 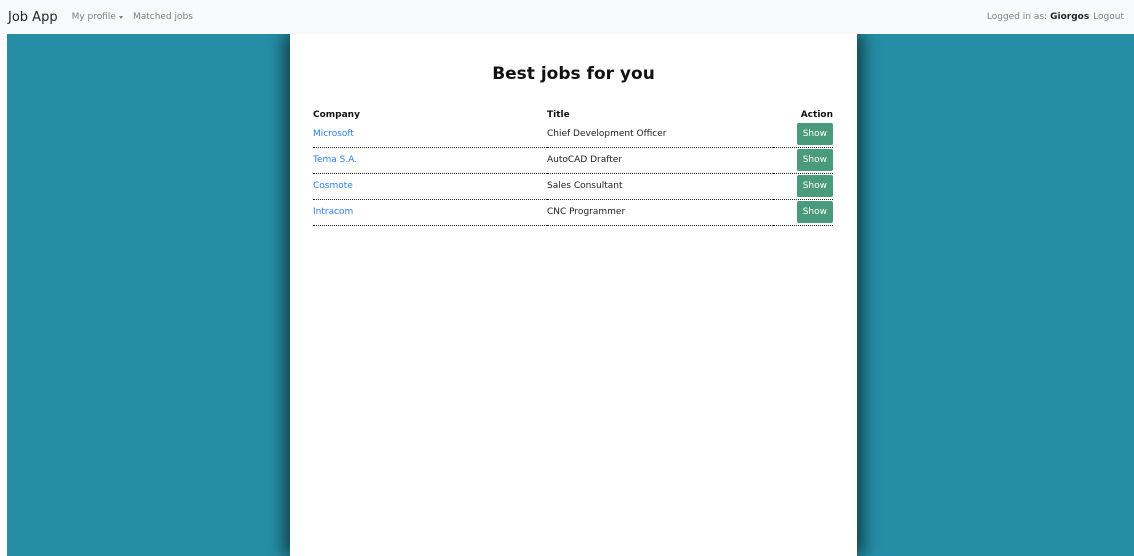 What do you see at coordinates (816, 115) in the screenshot?
I see `column-header-action: Action` at bounding box center [816, 115].